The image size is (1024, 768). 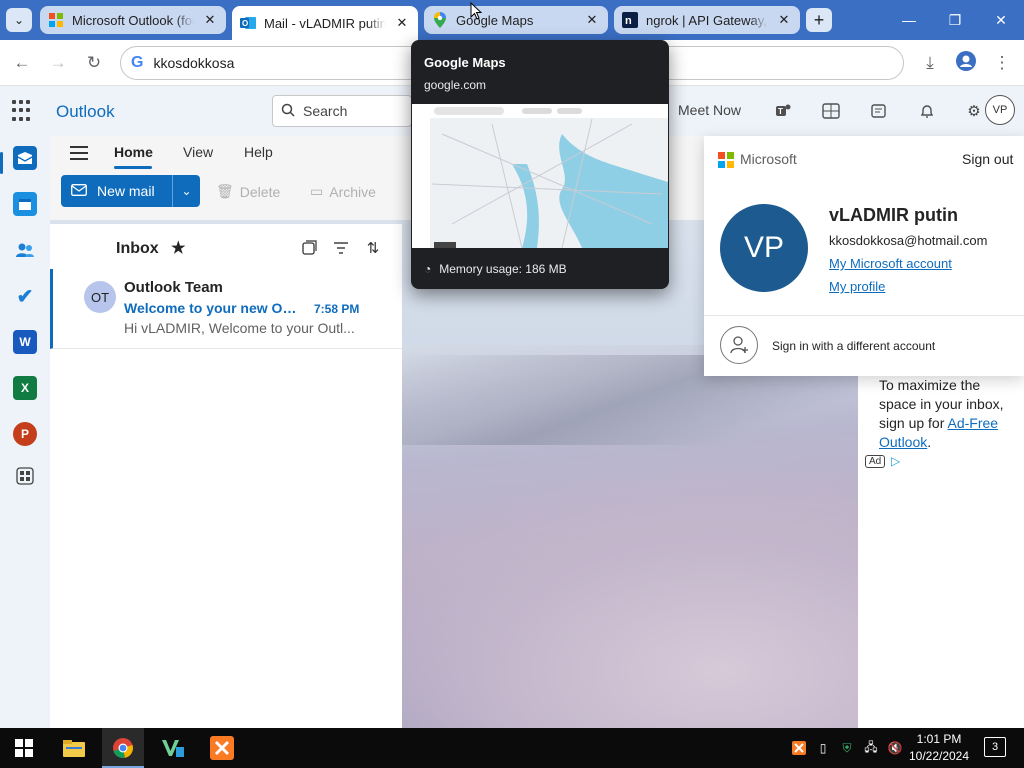 What do you see at coordinates (133, 152) in the screenshot?
I see `tab-home: Home` at bounding box center [133, 152].